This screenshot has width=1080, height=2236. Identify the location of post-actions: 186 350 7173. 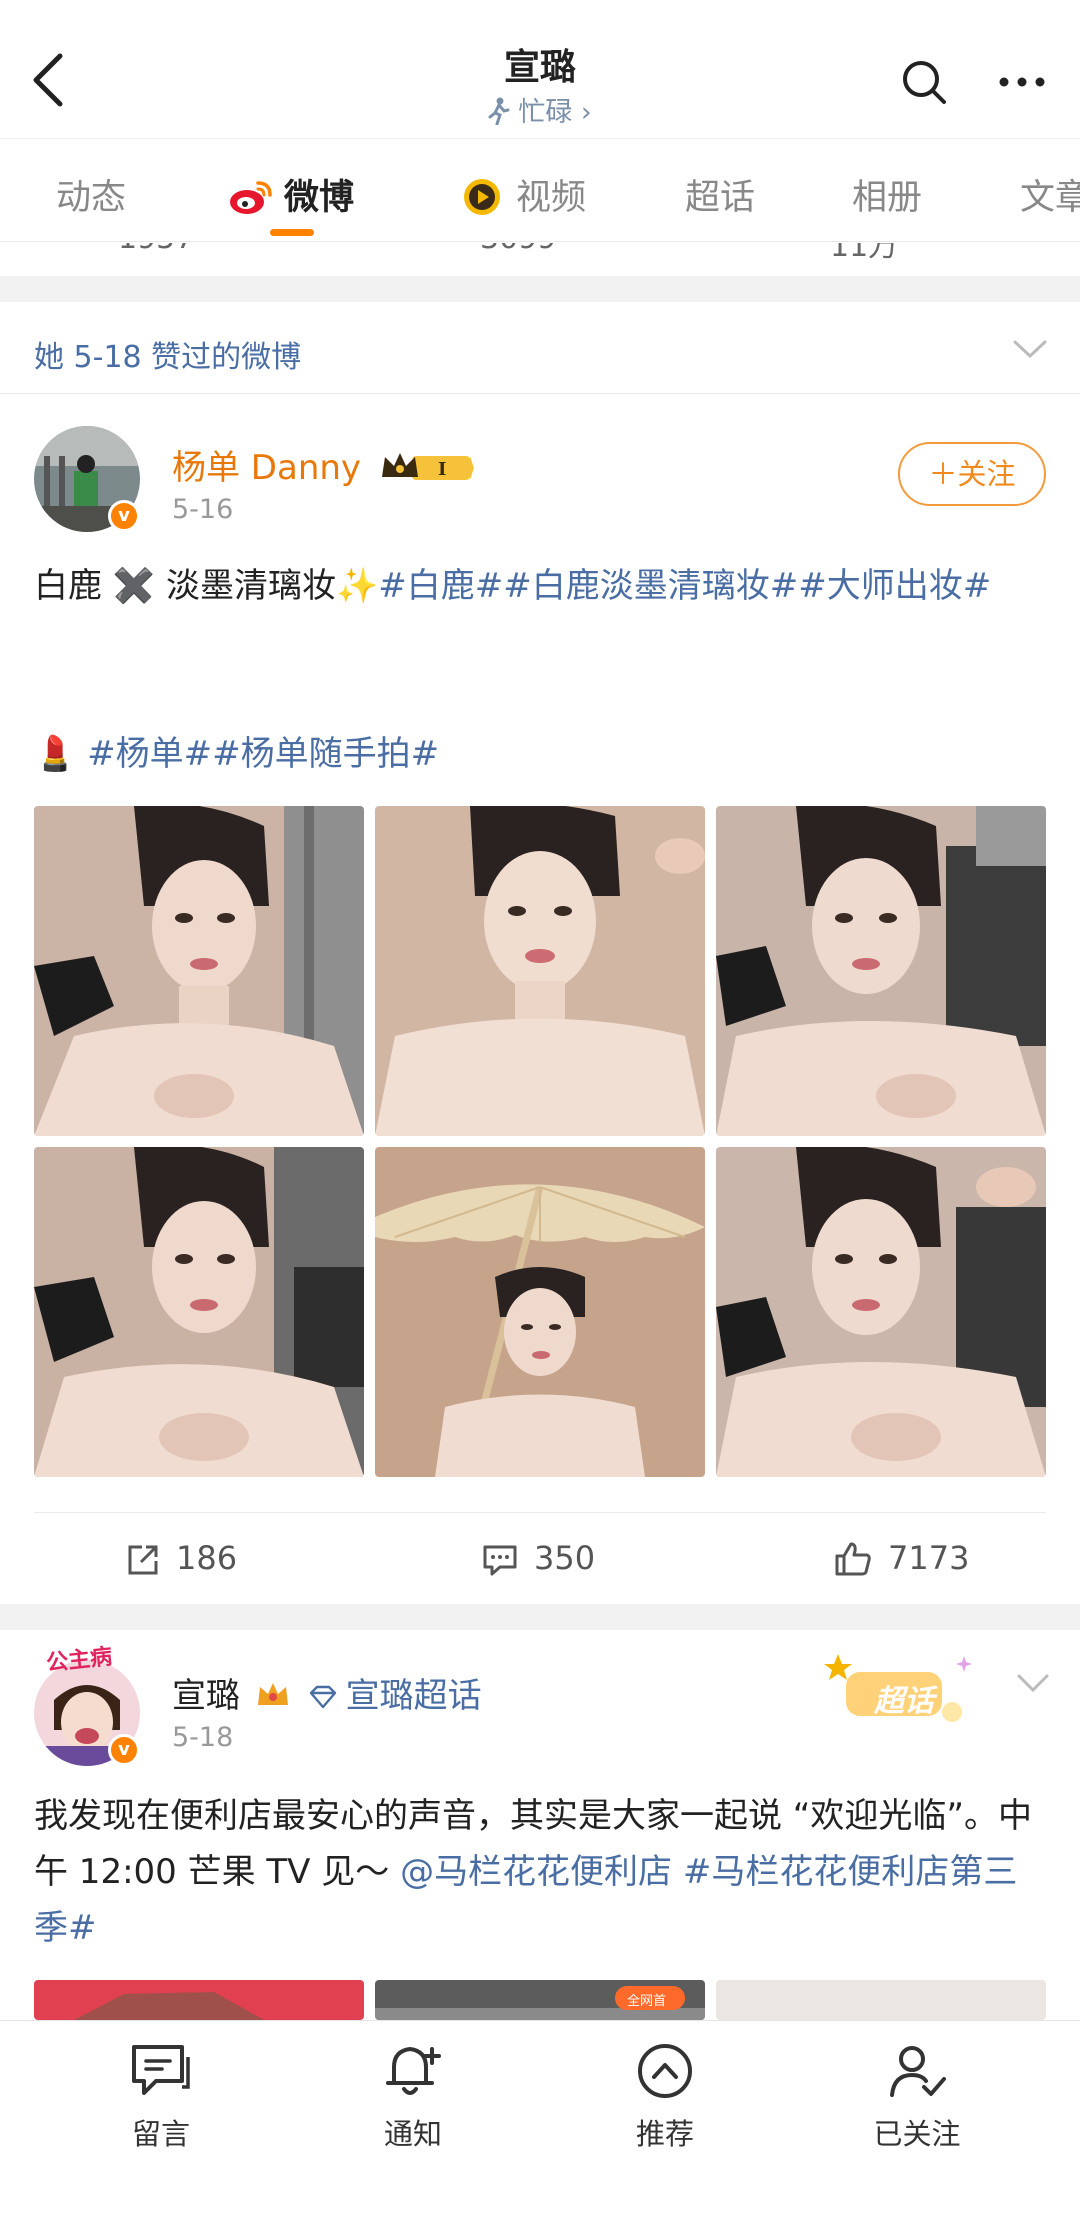
(540, 1558).